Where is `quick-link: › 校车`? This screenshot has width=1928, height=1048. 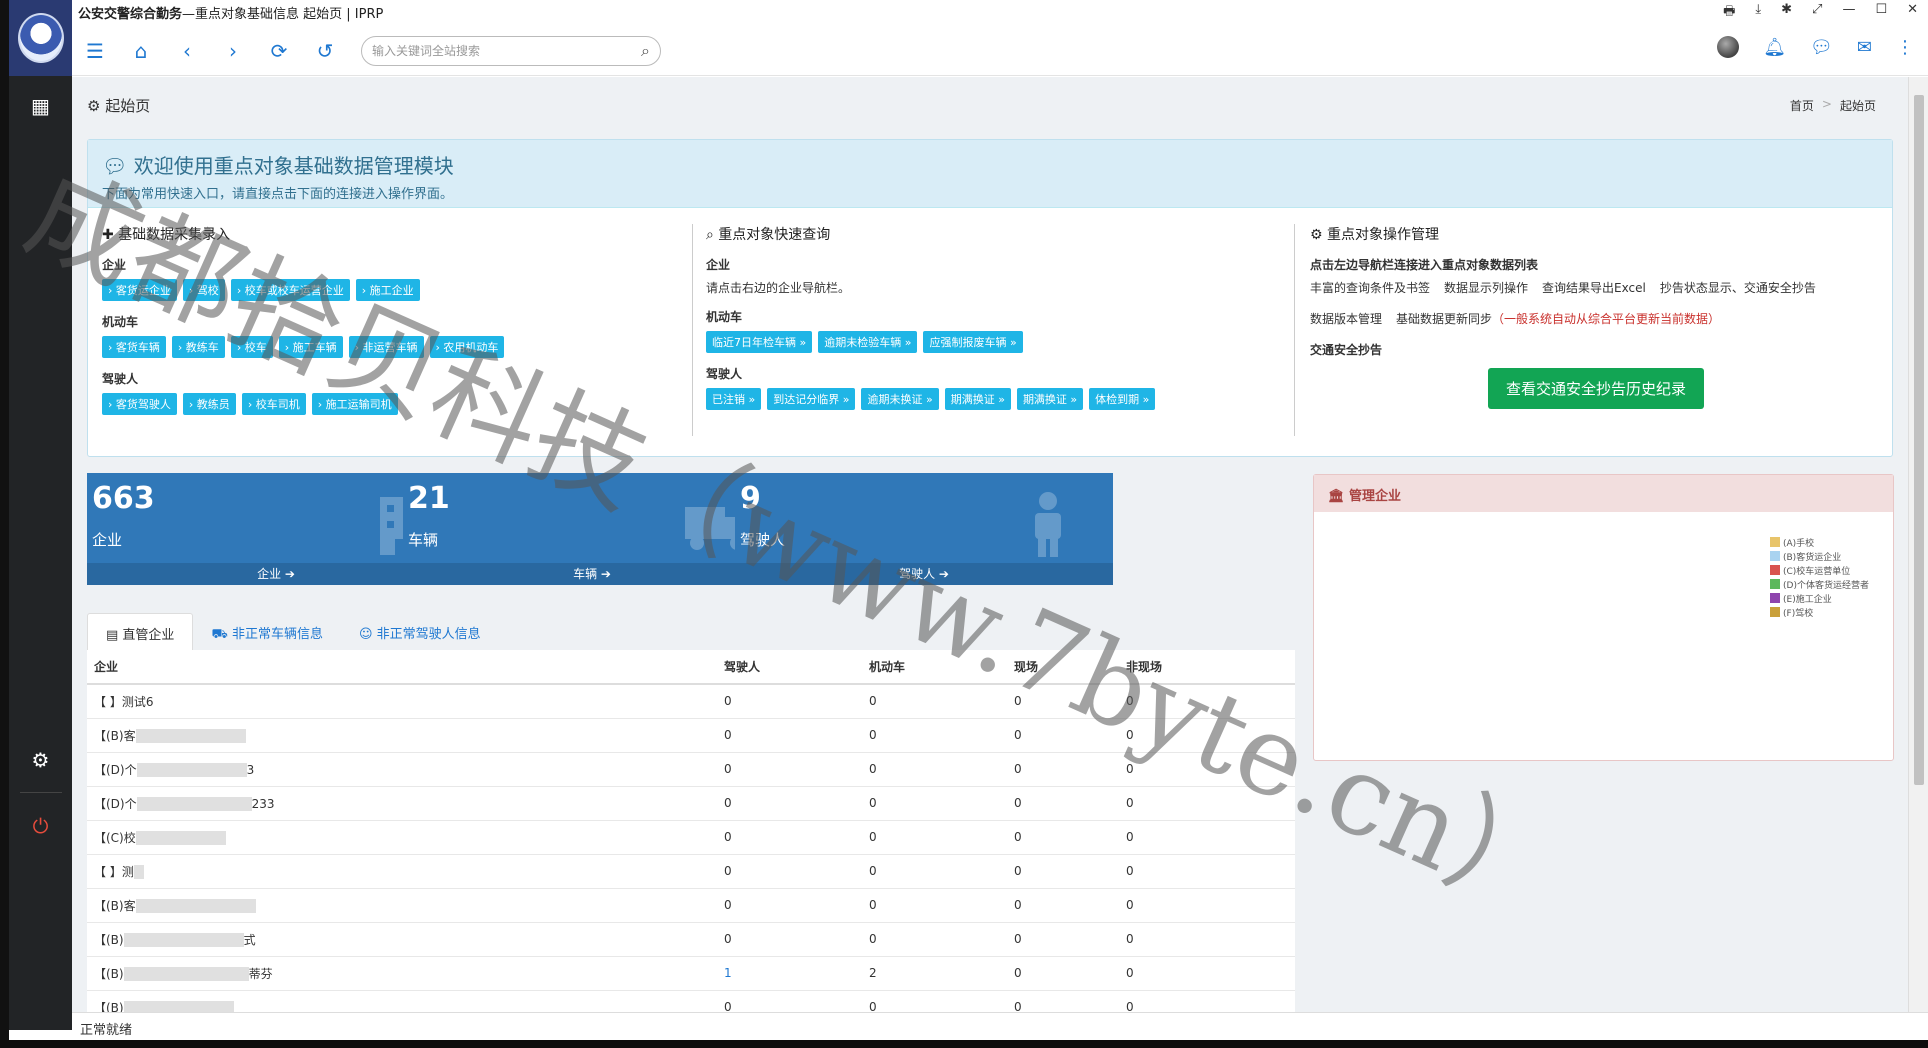 quick-link: › 校车 is located at coordinates (251, 347).